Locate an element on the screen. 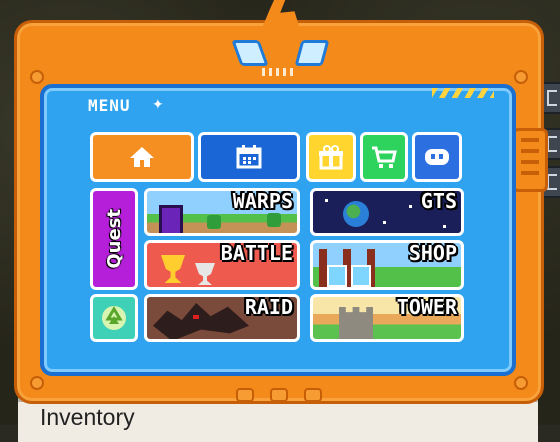 The image size is (560, 442). shop-post is located at coordinates (323, 268).